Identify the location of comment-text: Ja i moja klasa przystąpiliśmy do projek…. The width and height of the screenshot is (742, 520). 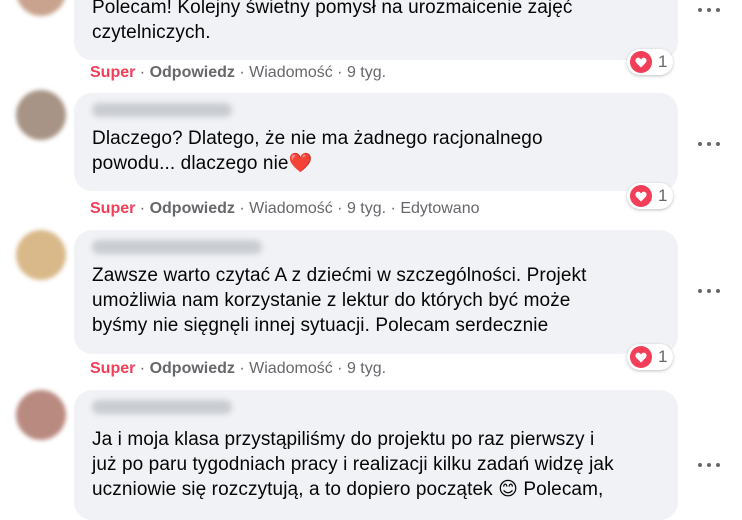
(353, 464).